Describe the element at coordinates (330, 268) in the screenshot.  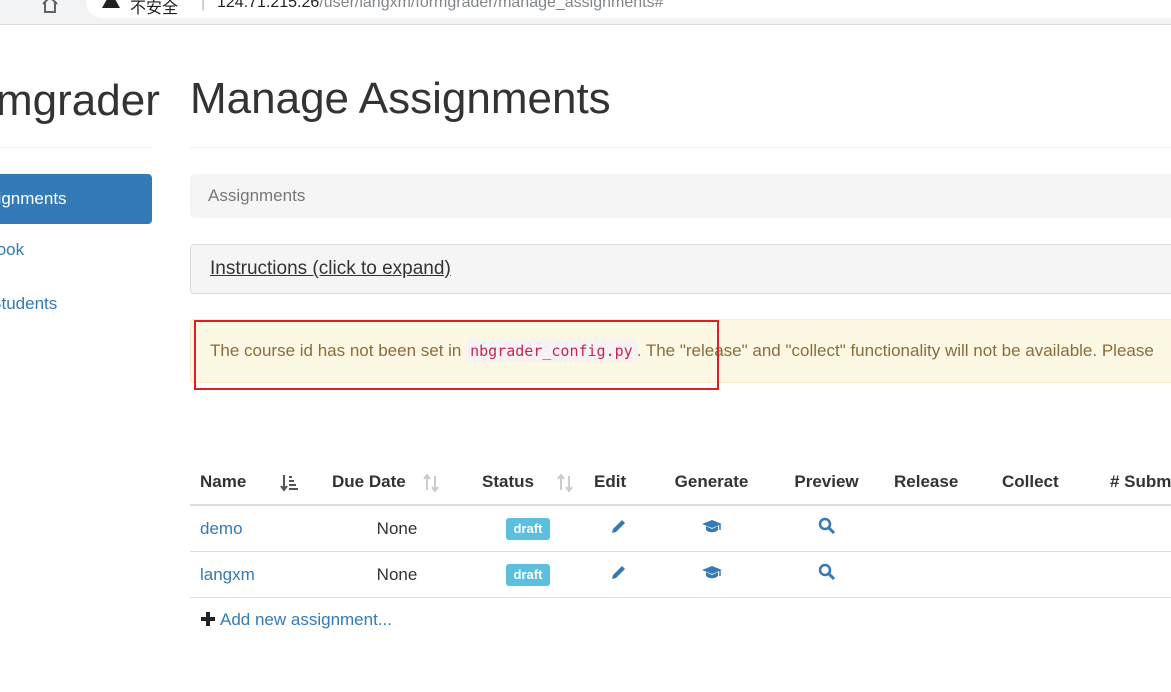
I see `instructions-toggle-link: Instructions (click to expand)` at that location.